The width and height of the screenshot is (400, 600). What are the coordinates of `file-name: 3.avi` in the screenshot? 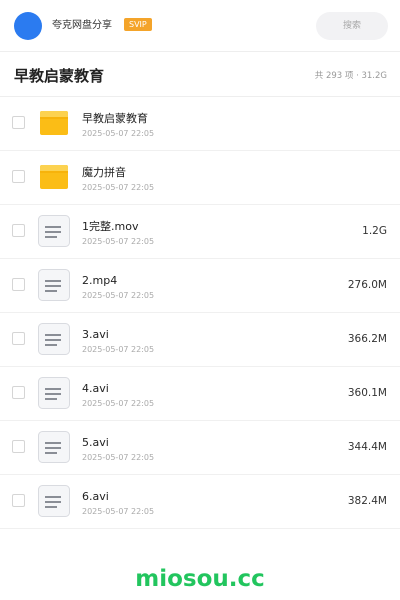 It's located at (95, 335).